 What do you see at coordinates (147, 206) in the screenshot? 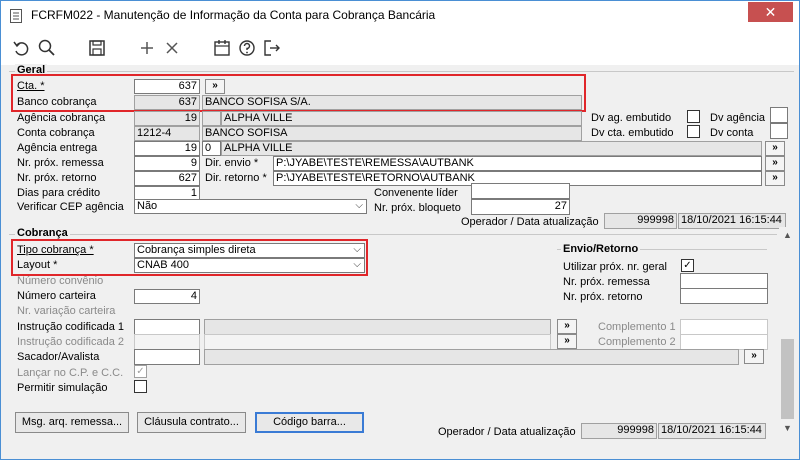
I see `verificar-cep-value: Não` at bounding box center [147, 206].